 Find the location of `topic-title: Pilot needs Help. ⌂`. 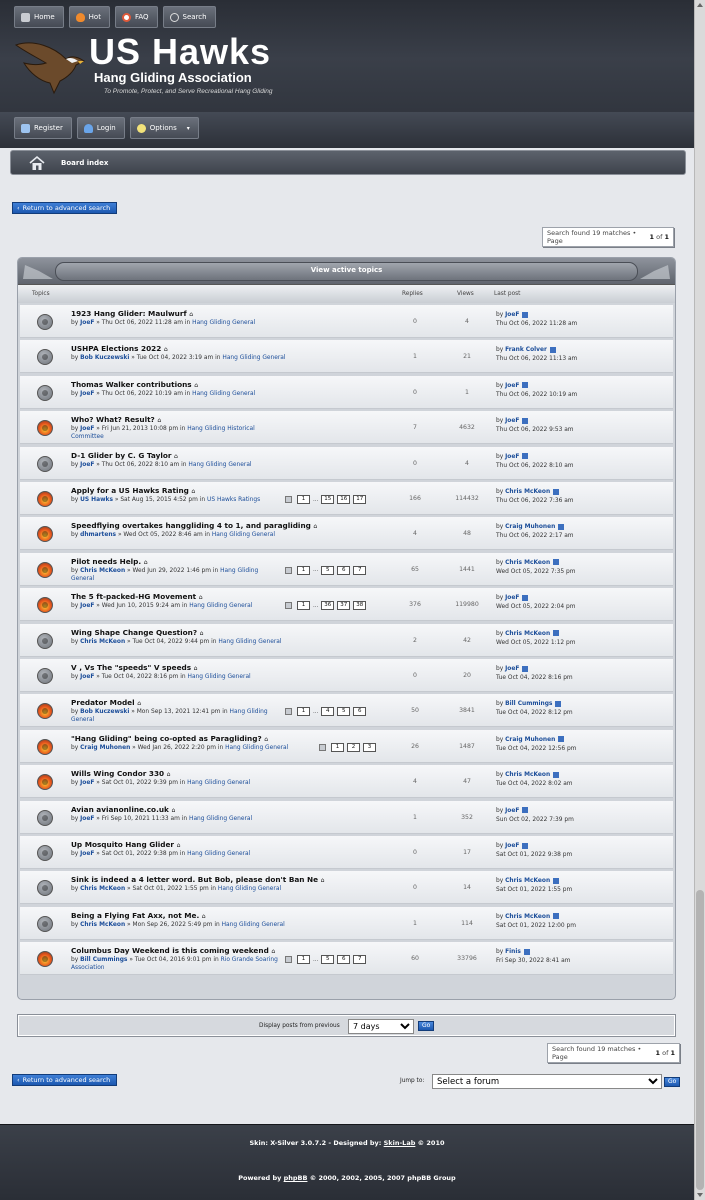

topic-title: Pilot needs Help. ⌂ is located at coordinates (109, 561).